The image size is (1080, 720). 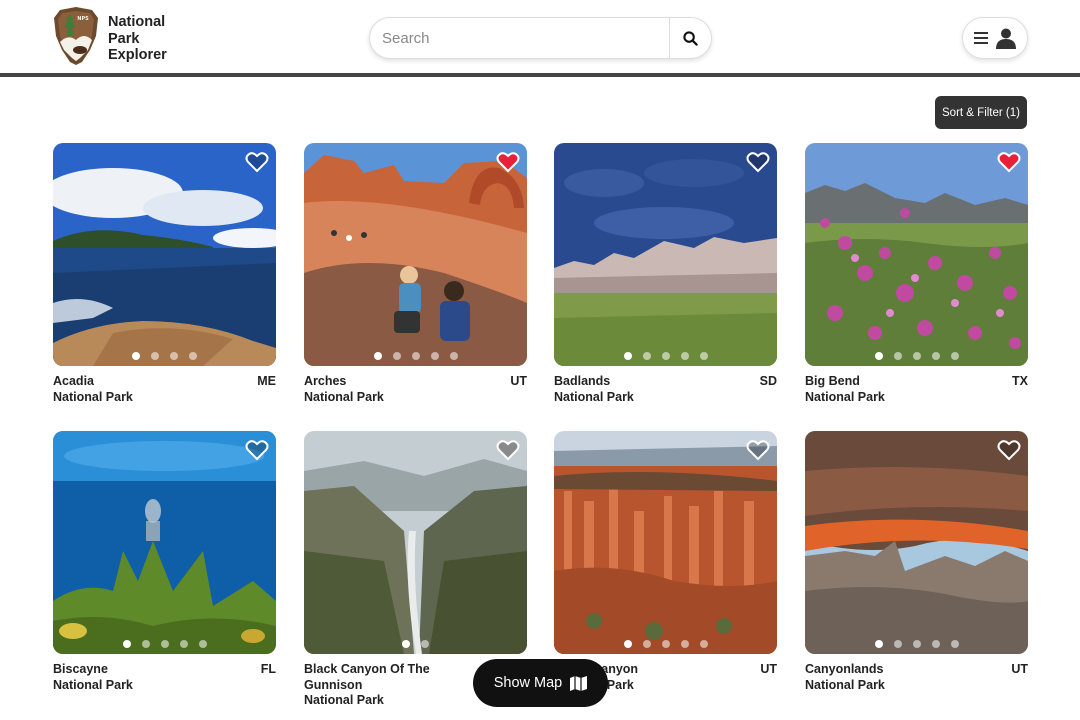 What do you see at coordinates (916, 389) in the screenshot?
I see `park-info: Big Bend National Park TX` at bounding box center [916, 389].